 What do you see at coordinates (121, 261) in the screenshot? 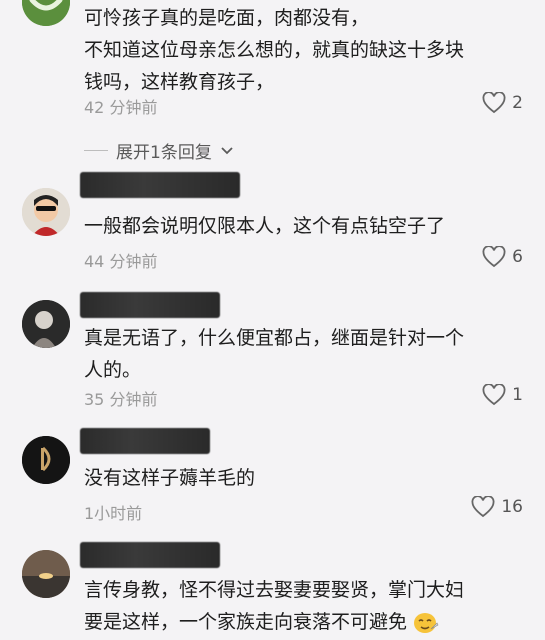
I see `comment-time: 44 分钟前` at bounding box center [121, 261].